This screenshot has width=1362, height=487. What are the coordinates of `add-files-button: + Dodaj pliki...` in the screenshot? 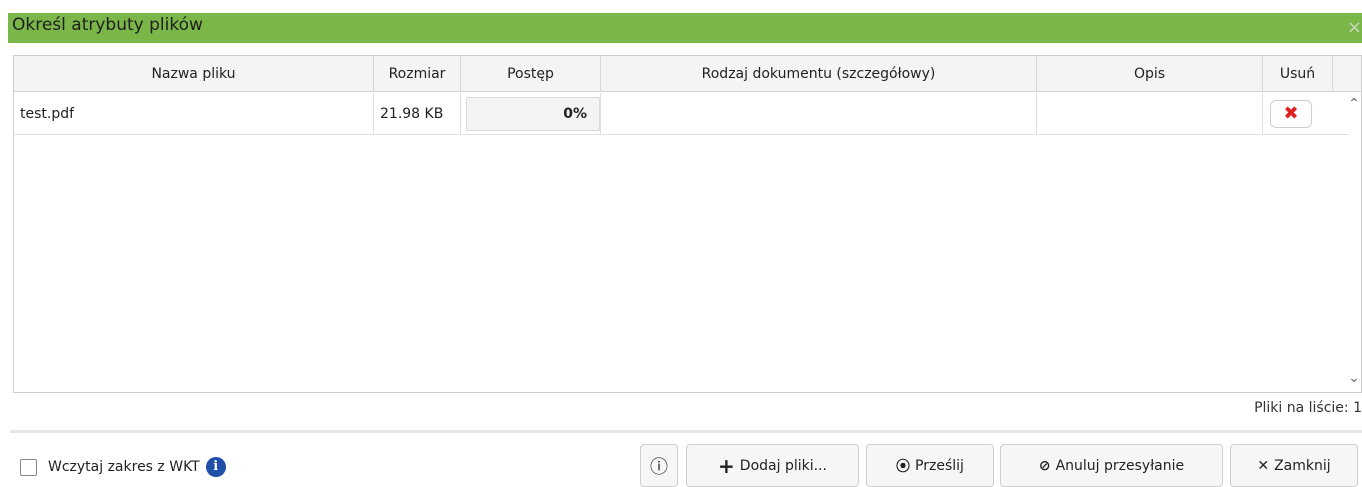 It's located at (772, 465).